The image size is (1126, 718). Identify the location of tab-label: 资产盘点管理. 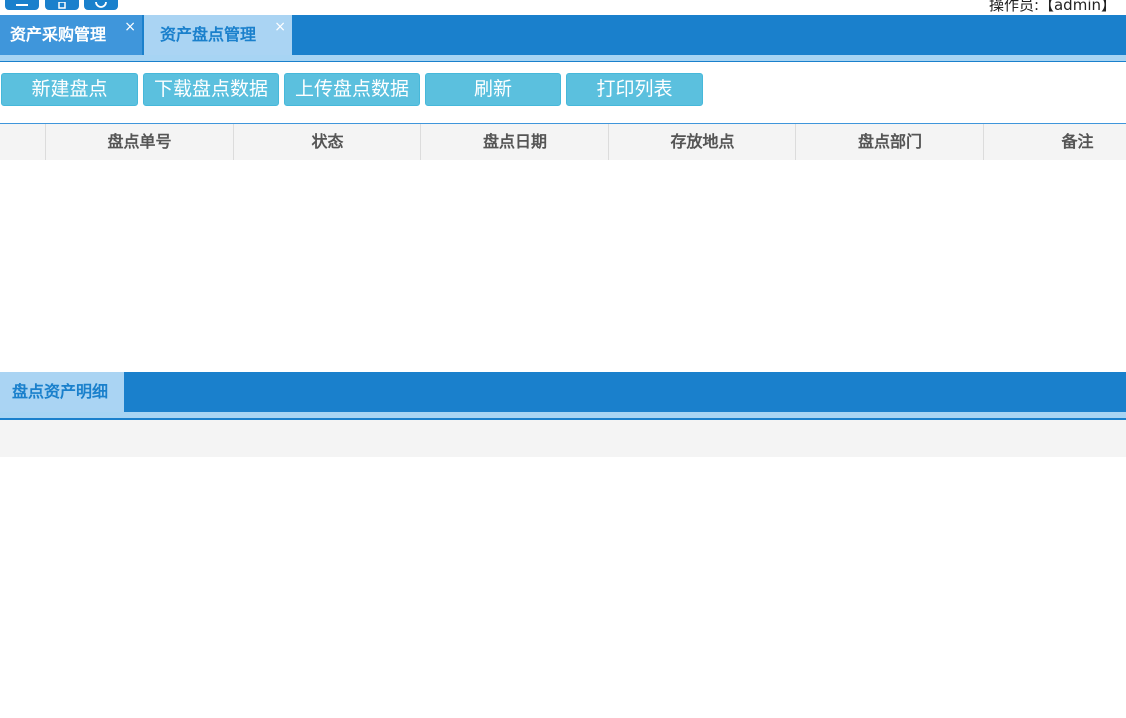
(208, 34).